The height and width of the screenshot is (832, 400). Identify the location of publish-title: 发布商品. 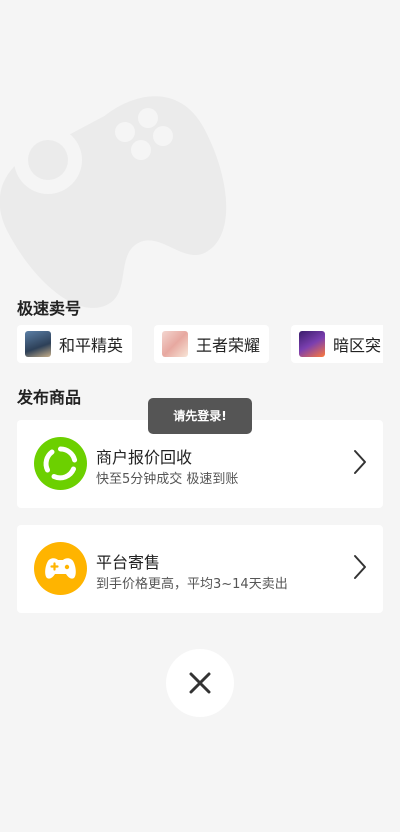
(49, 397).